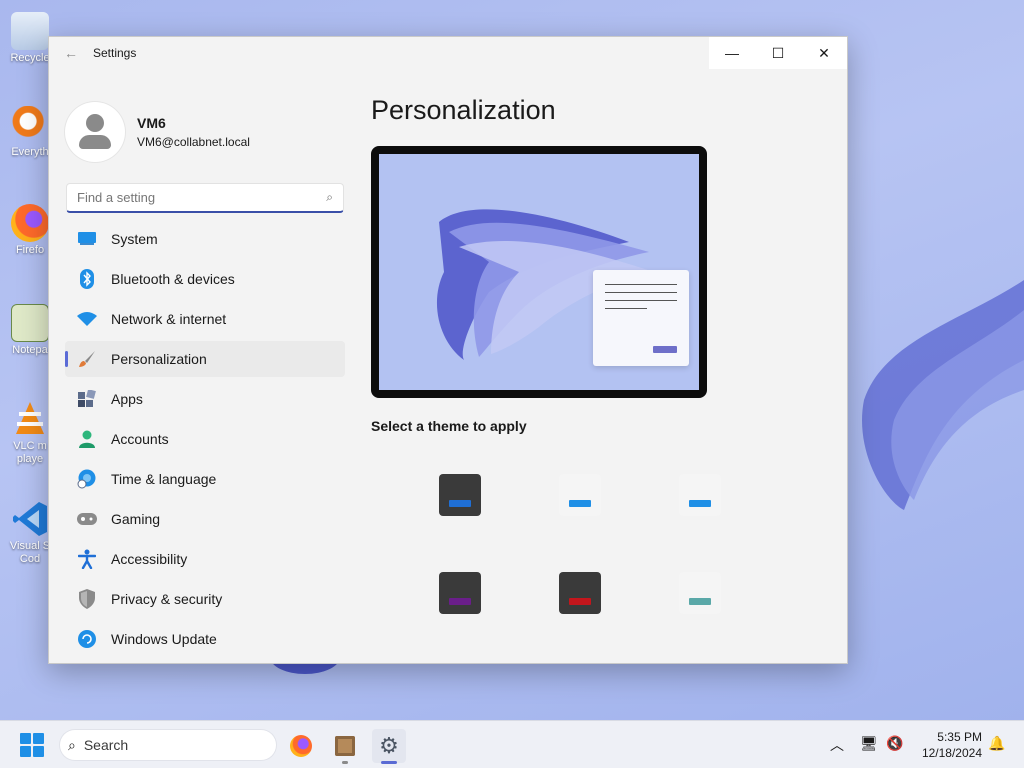  Describe the element at coordinates (169, 319) in the screenshot. I see `sidebar-item-label: Network & internet` at that location.